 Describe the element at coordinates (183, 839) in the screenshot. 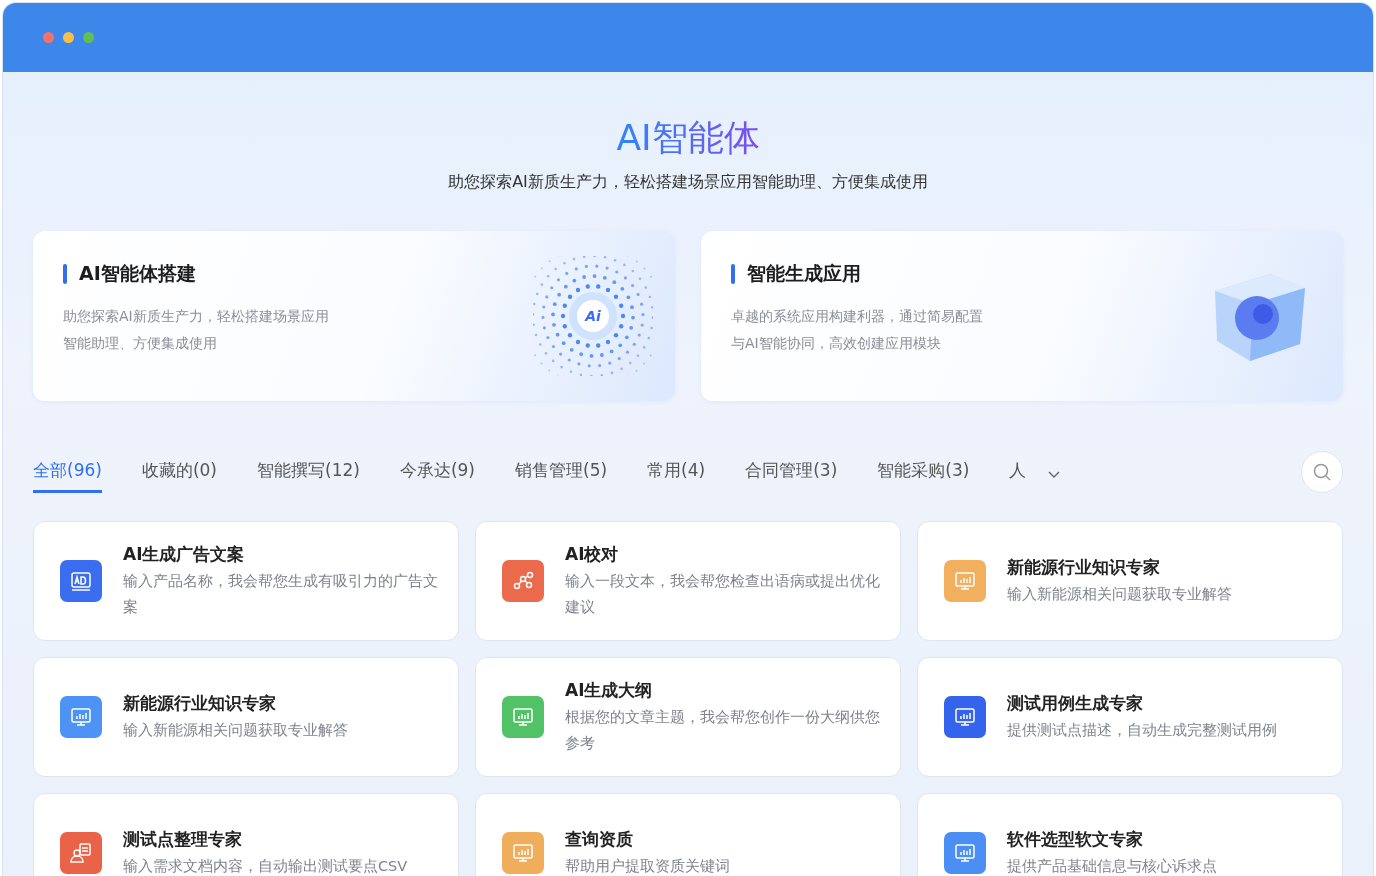

I see `agent-title: 测试点整理专家` at that location.